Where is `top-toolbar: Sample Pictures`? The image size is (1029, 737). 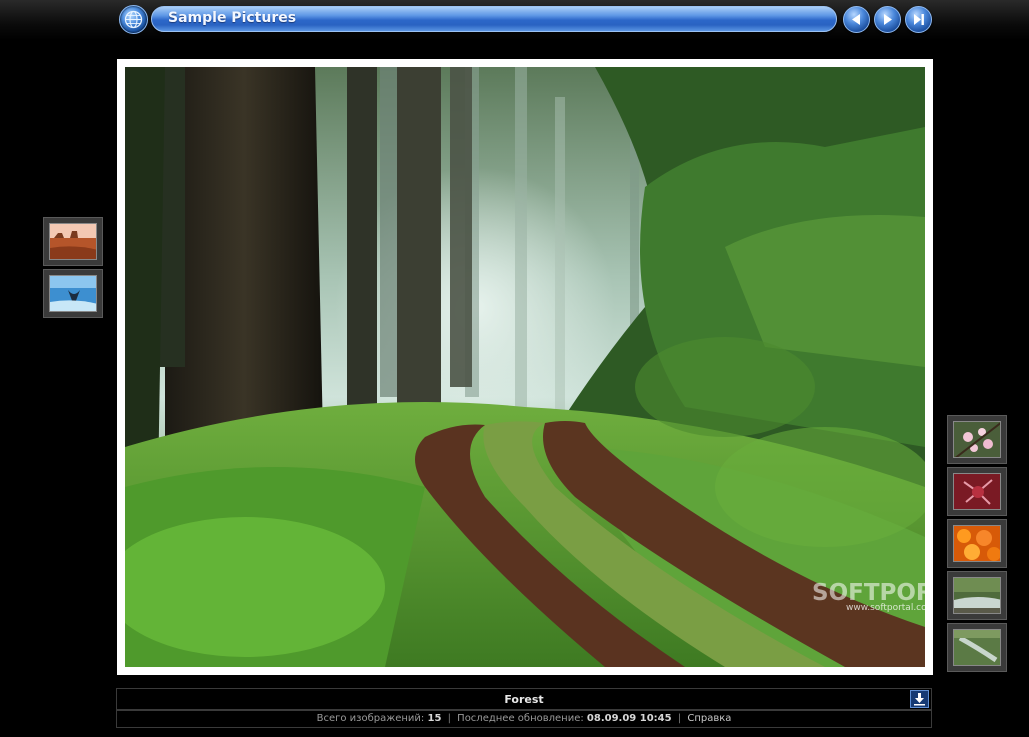 top-toolbar: Sample Pictures is located at coordinates (514, 20).